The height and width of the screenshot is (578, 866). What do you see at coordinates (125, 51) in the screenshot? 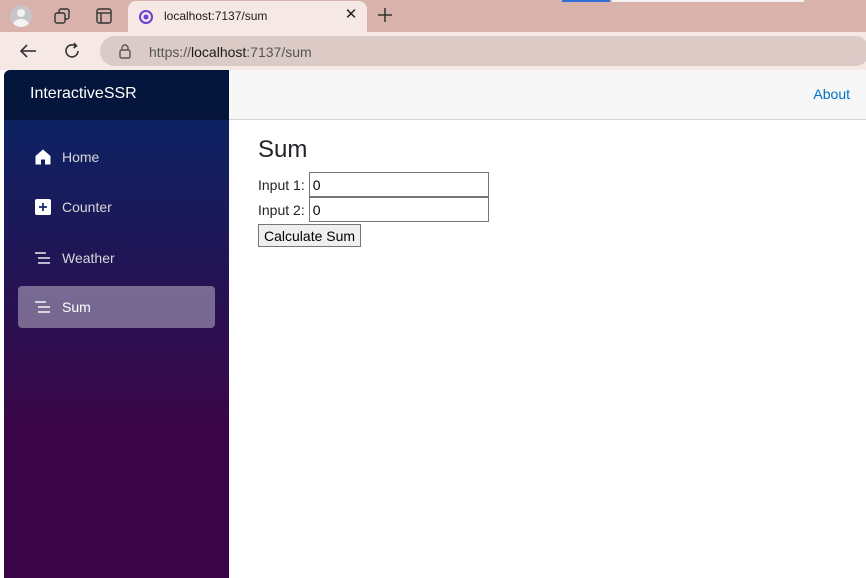
I see `lock-icon` at bounding box center [125, 51].